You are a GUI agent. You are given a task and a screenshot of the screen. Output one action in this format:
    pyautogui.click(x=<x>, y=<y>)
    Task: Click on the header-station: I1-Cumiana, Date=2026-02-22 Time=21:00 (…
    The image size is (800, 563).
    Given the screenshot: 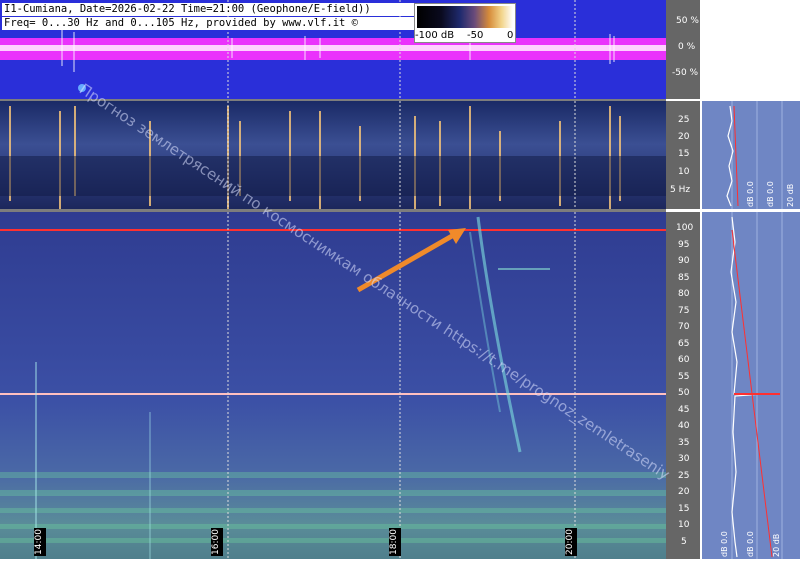 What is the action you would take?
    pyautogui.click(x=208, y=9)
    